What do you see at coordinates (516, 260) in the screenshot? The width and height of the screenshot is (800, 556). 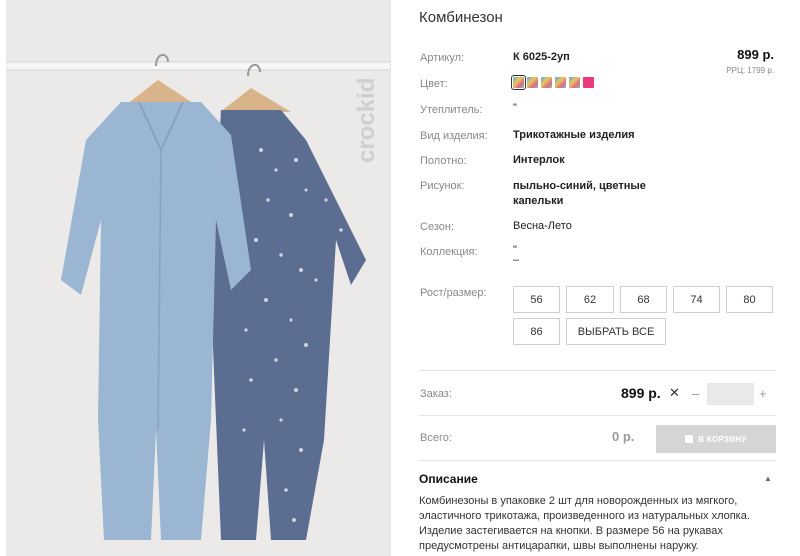 I see `collection-value-line2: –` at bounding box center [516, 260].